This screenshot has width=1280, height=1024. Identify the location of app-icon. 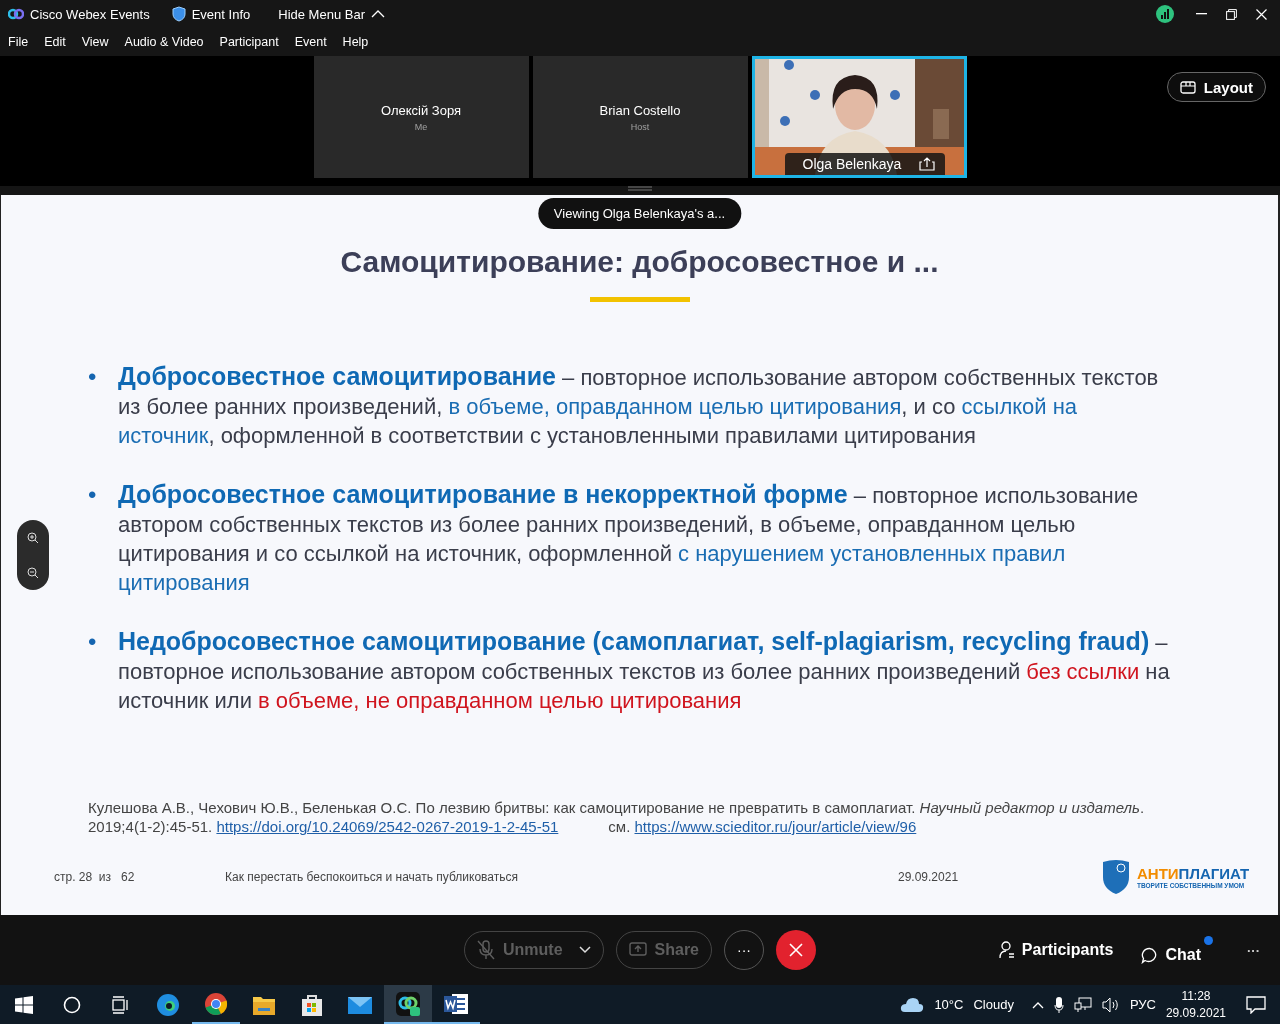
(408, 1003).